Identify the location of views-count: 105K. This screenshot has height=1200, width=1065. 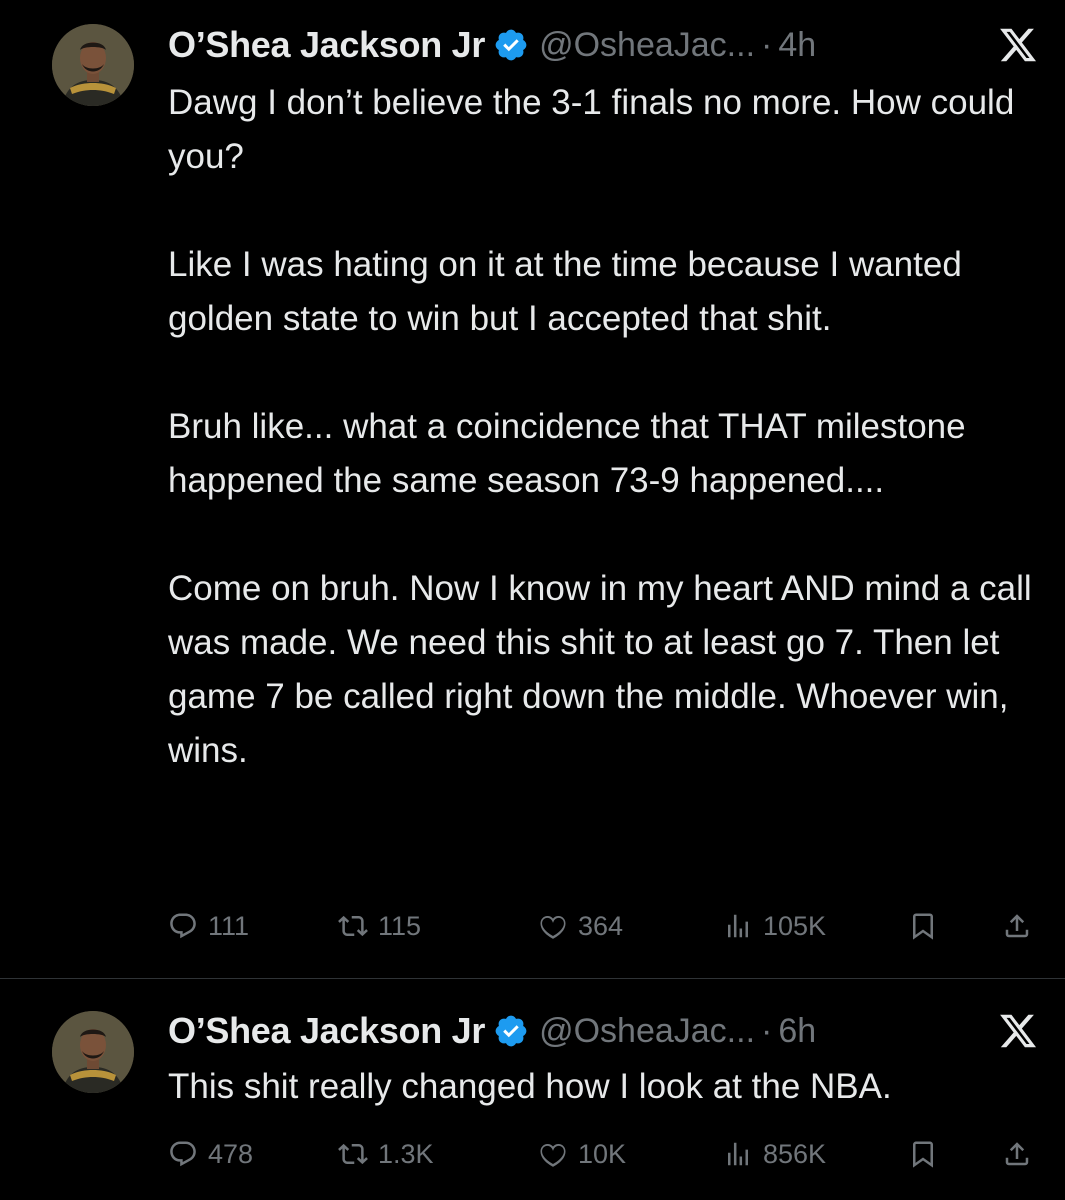
(795, 925).